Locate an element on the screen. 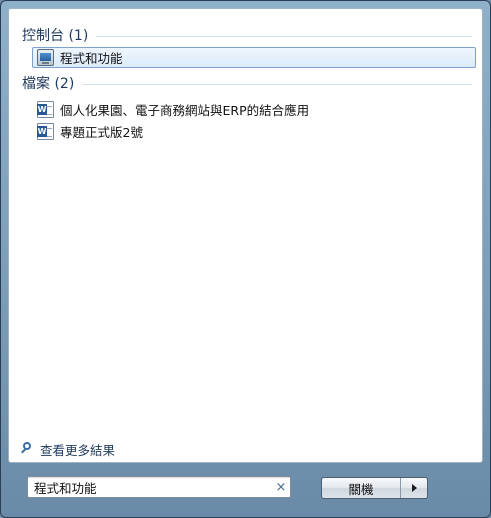 This screenshot has width=491, height=518. result-programs-and-features: 程式和功能 is located at coordinates (254, 57).